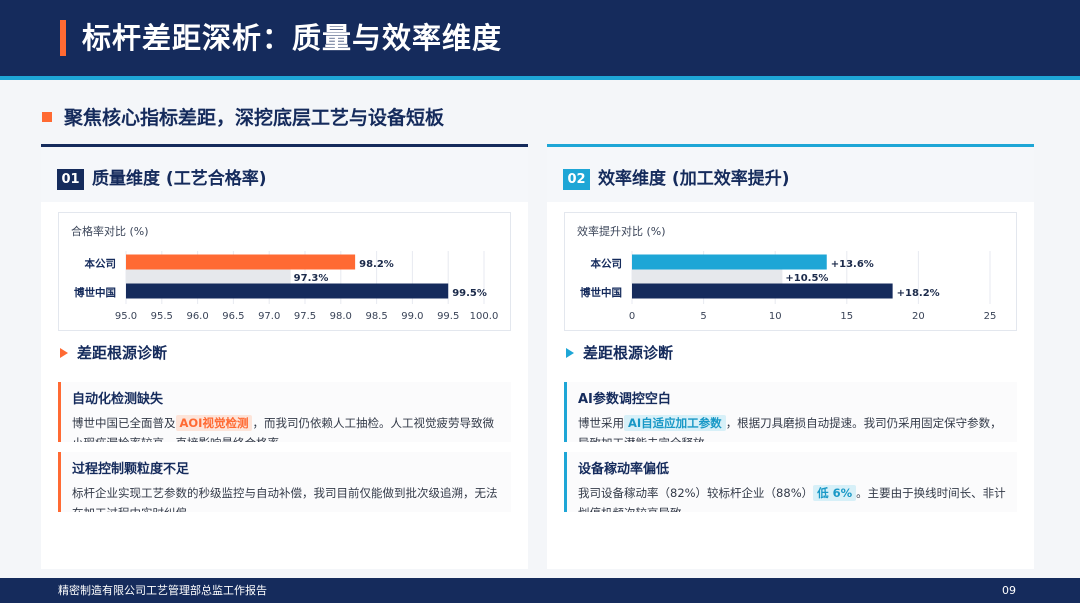 Image resolution: width=1080 pixels, height=603 pixels. I want to click on card-highlight: AI自适应加工参数, so click(675, 423).